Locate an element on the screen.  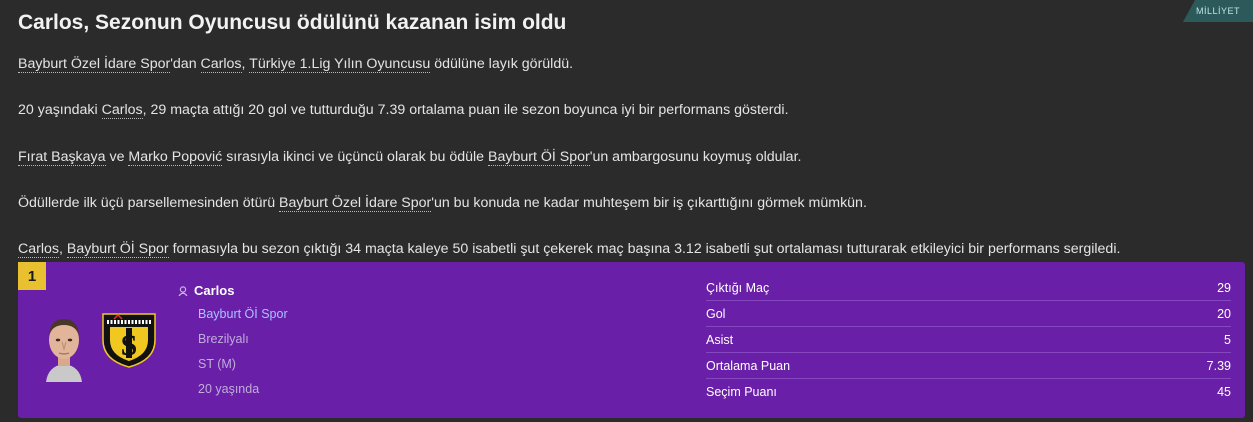
person-icon is located at coordinates (183, 290).